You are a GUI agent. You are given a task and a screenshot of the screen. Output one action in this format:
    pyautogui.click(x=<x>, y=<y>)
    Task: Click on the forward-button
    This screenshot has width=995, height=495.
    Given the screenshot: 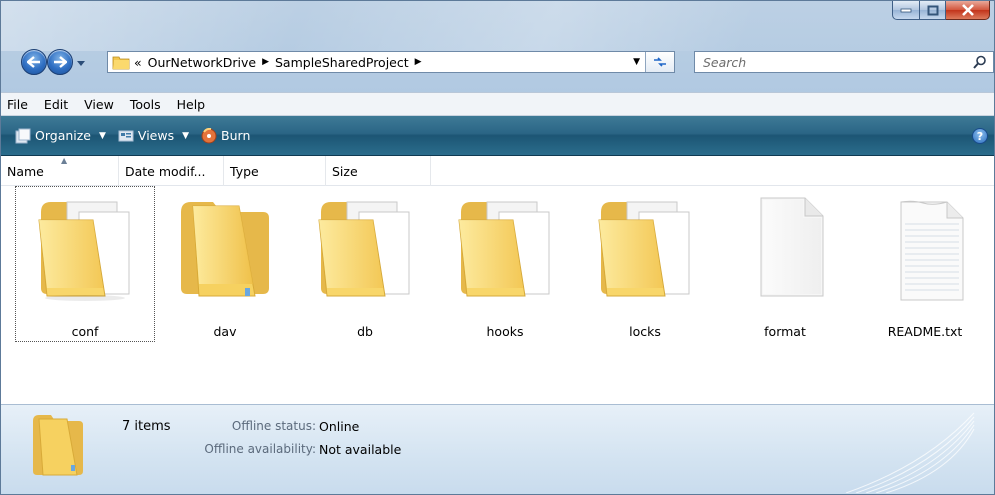 What is the action you would take?
    pyautogui.click(x=60, y=62)
    